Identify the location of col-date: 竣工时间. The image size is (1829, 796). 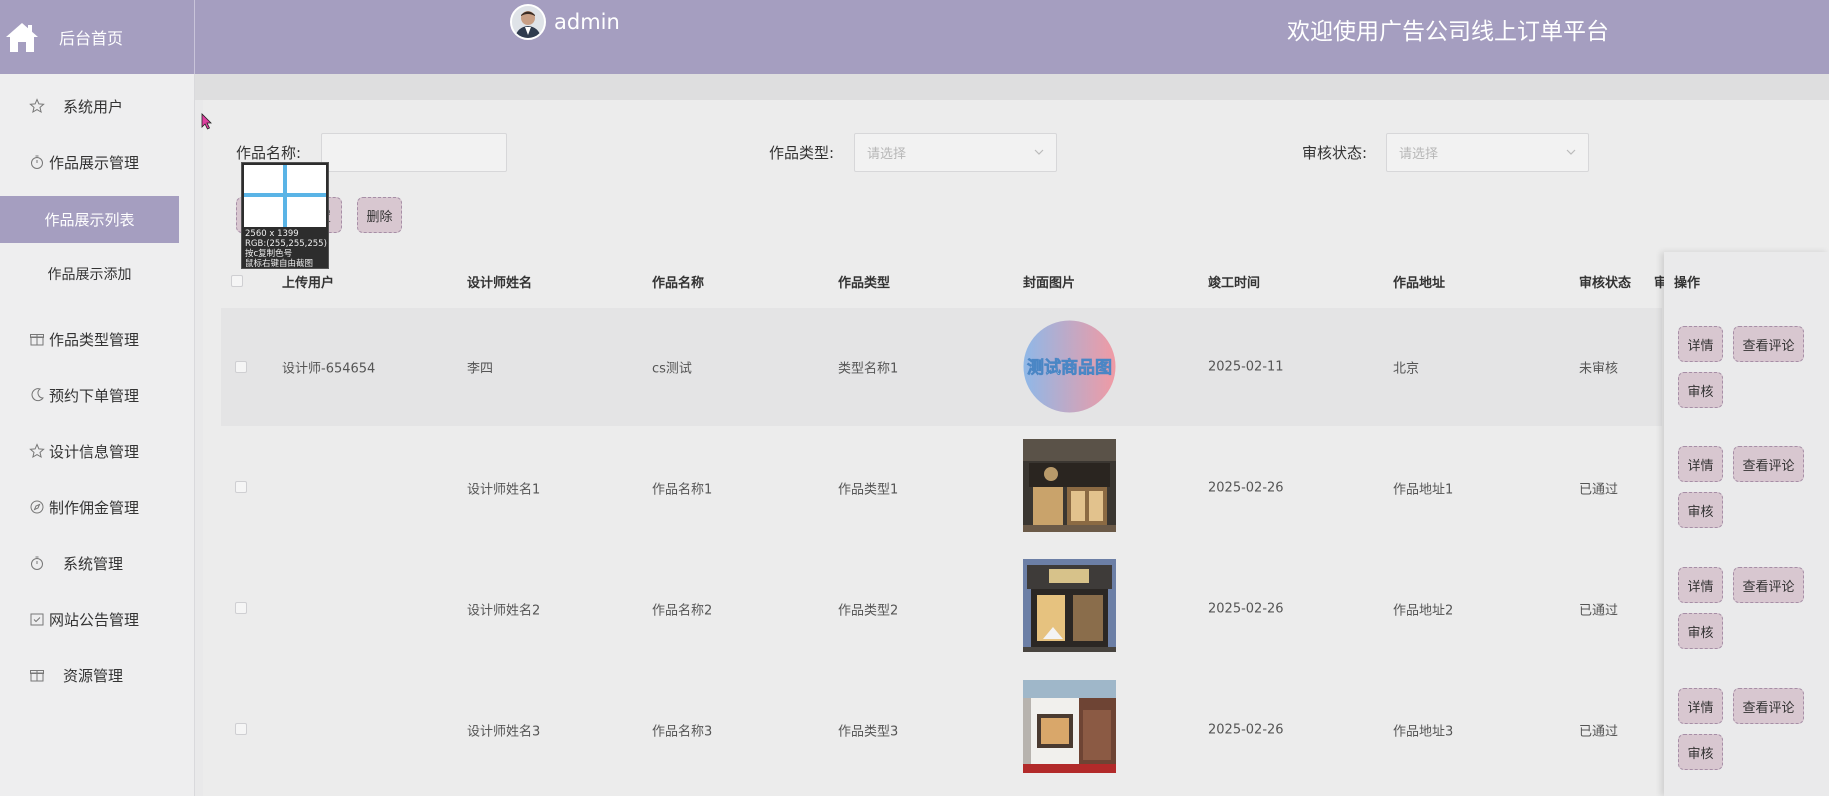
(1234, 283).